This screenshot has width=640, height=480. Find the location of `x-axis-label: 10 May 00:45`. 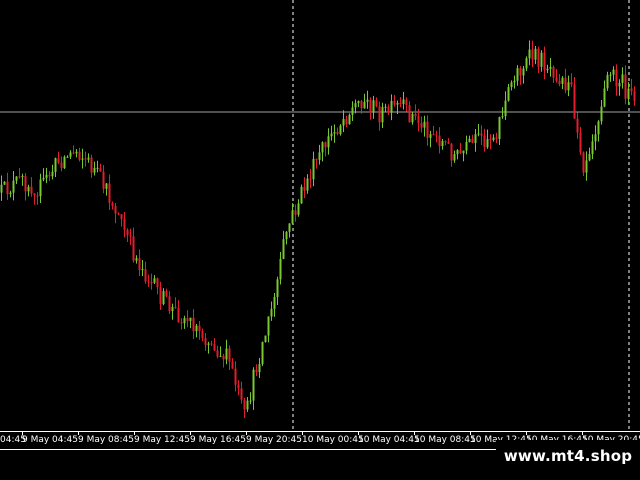

x-axis-label: 10 May 00:45 is located at coordinates (333, 440).